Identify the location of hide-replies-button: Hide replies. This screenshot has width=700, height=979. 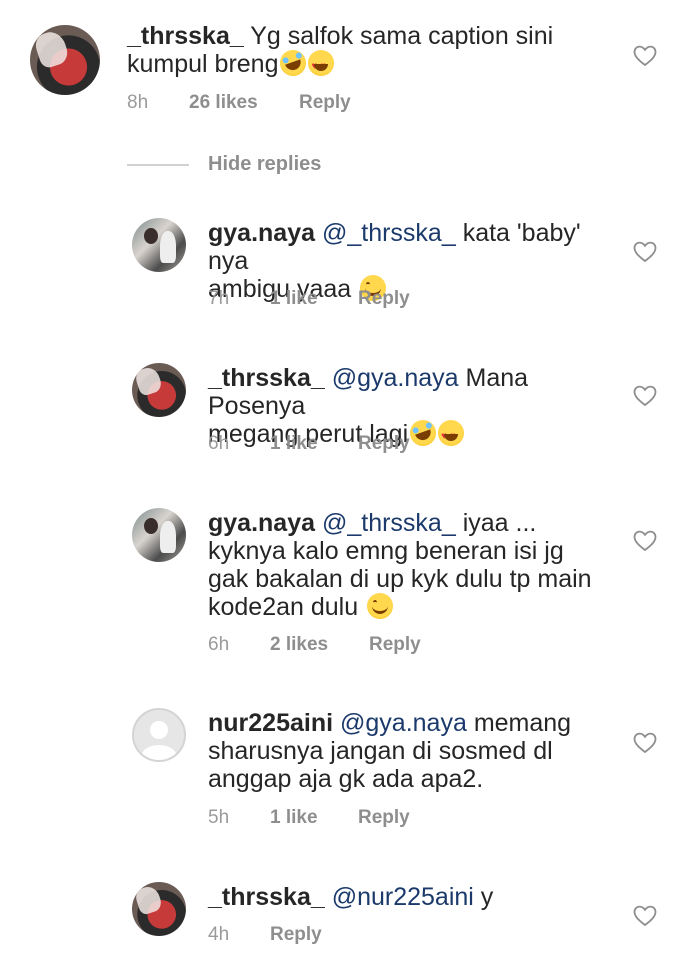
(264, 164).